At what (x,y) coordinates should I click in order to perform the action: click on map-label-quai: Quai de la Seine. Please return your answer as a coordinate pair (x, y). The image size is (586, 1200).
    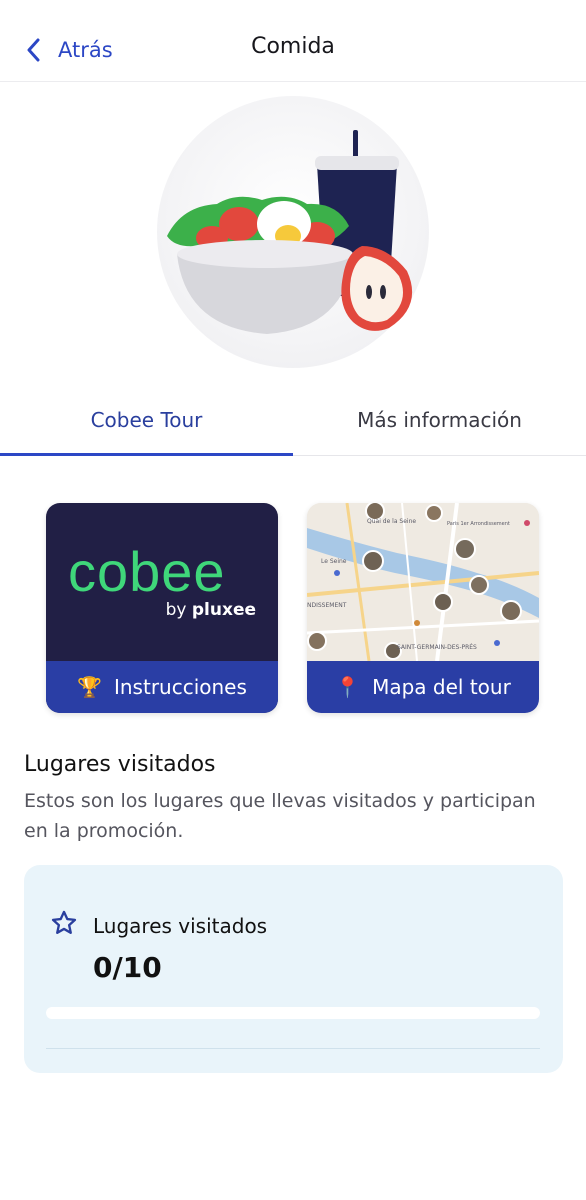
    Looking at the image, I should click on (391, 521).